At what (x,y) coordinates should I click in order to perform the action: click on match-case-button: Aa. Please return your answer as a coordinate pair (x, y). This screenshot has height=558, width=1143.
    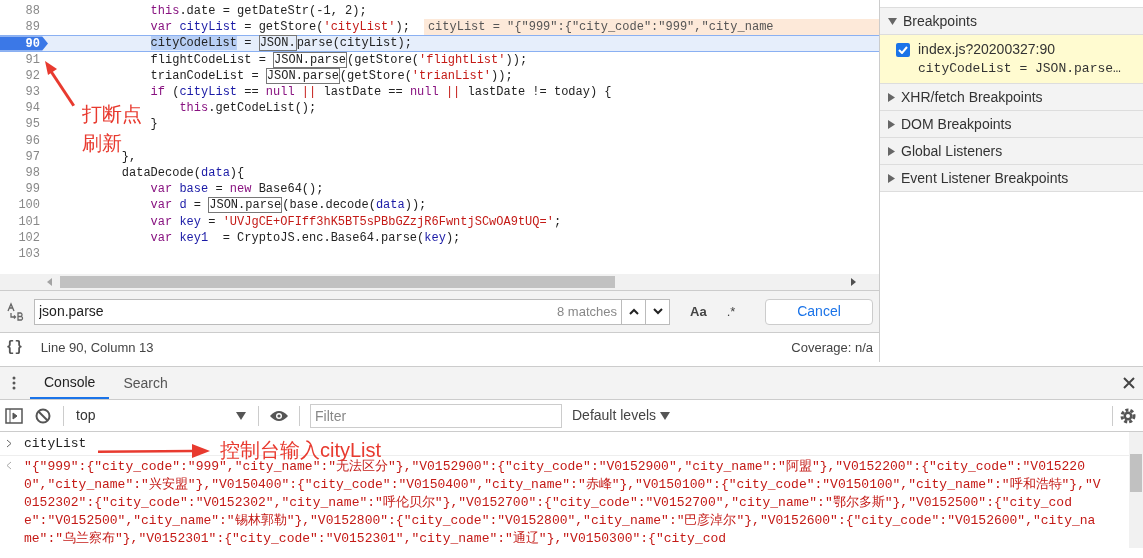
    Looking at the image, I should click on (698, 311).